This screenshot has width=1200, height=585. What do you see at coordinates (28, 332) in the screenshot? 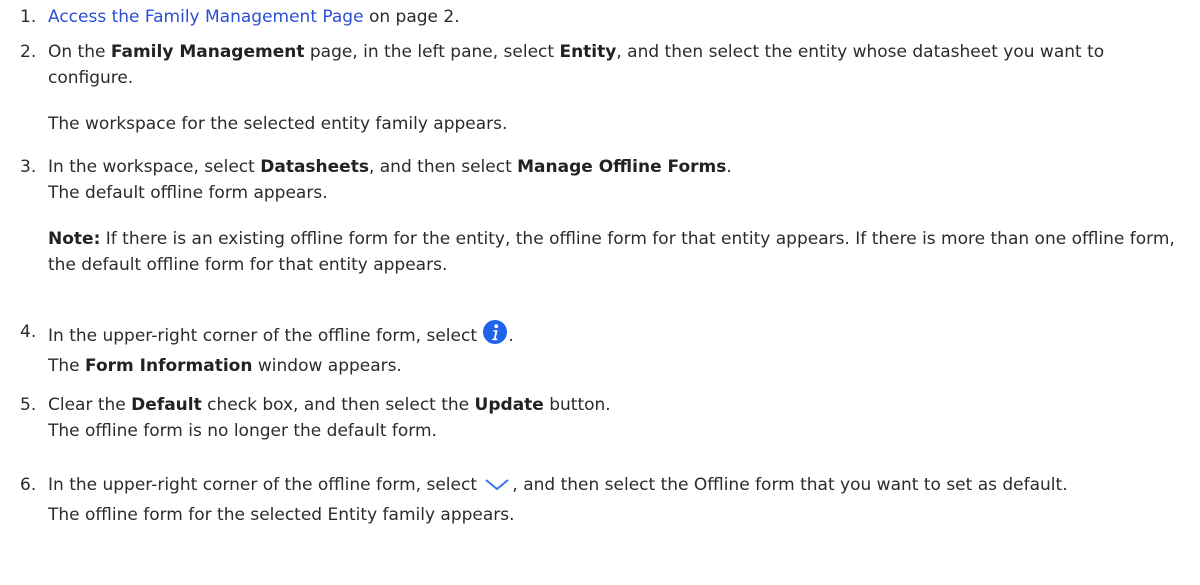
I see `step-number: 4.` at bounding box center [28, 332].